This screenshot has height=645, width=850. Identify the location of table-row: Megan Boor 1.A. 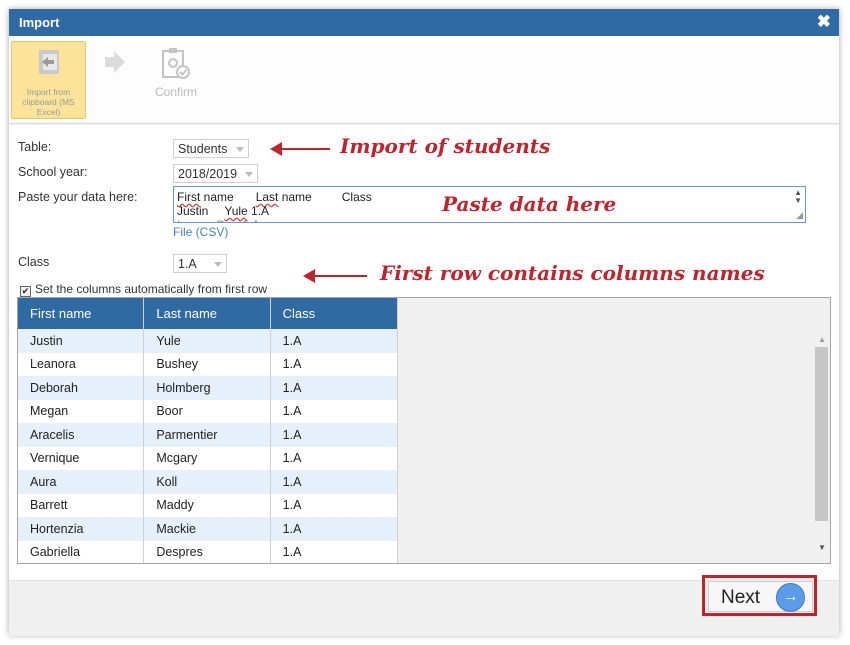
(208, 411).